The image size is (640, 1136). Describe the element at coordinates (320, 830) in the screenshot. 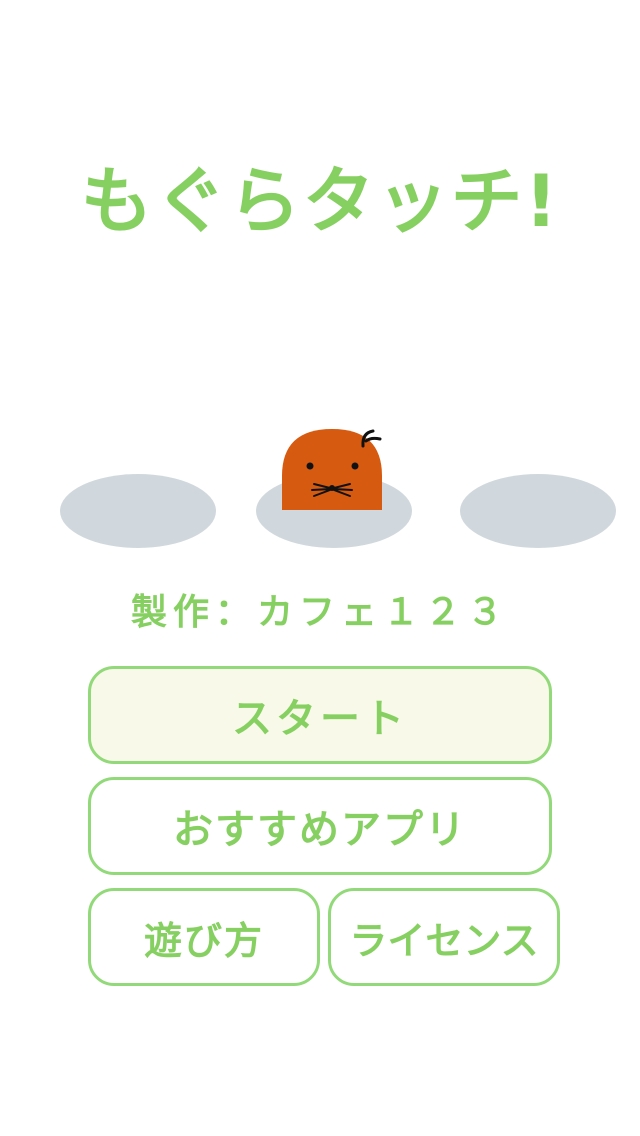

I see `recommended-apps-button-label: おすすめアプリ` at that location.